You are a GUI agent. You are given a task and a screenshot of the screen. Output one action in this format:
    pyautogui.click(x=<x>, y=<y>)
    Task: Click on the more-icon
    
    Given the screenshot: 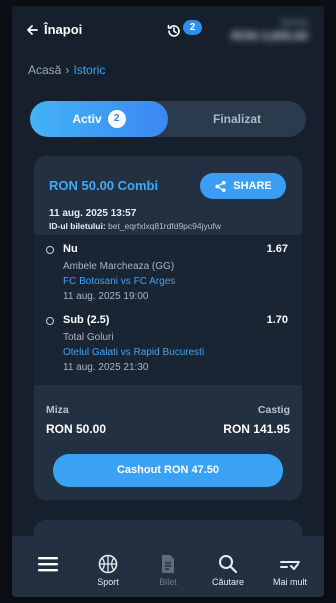 What is the action you would take?
    pyautogui.click(x=290, y=565)
    